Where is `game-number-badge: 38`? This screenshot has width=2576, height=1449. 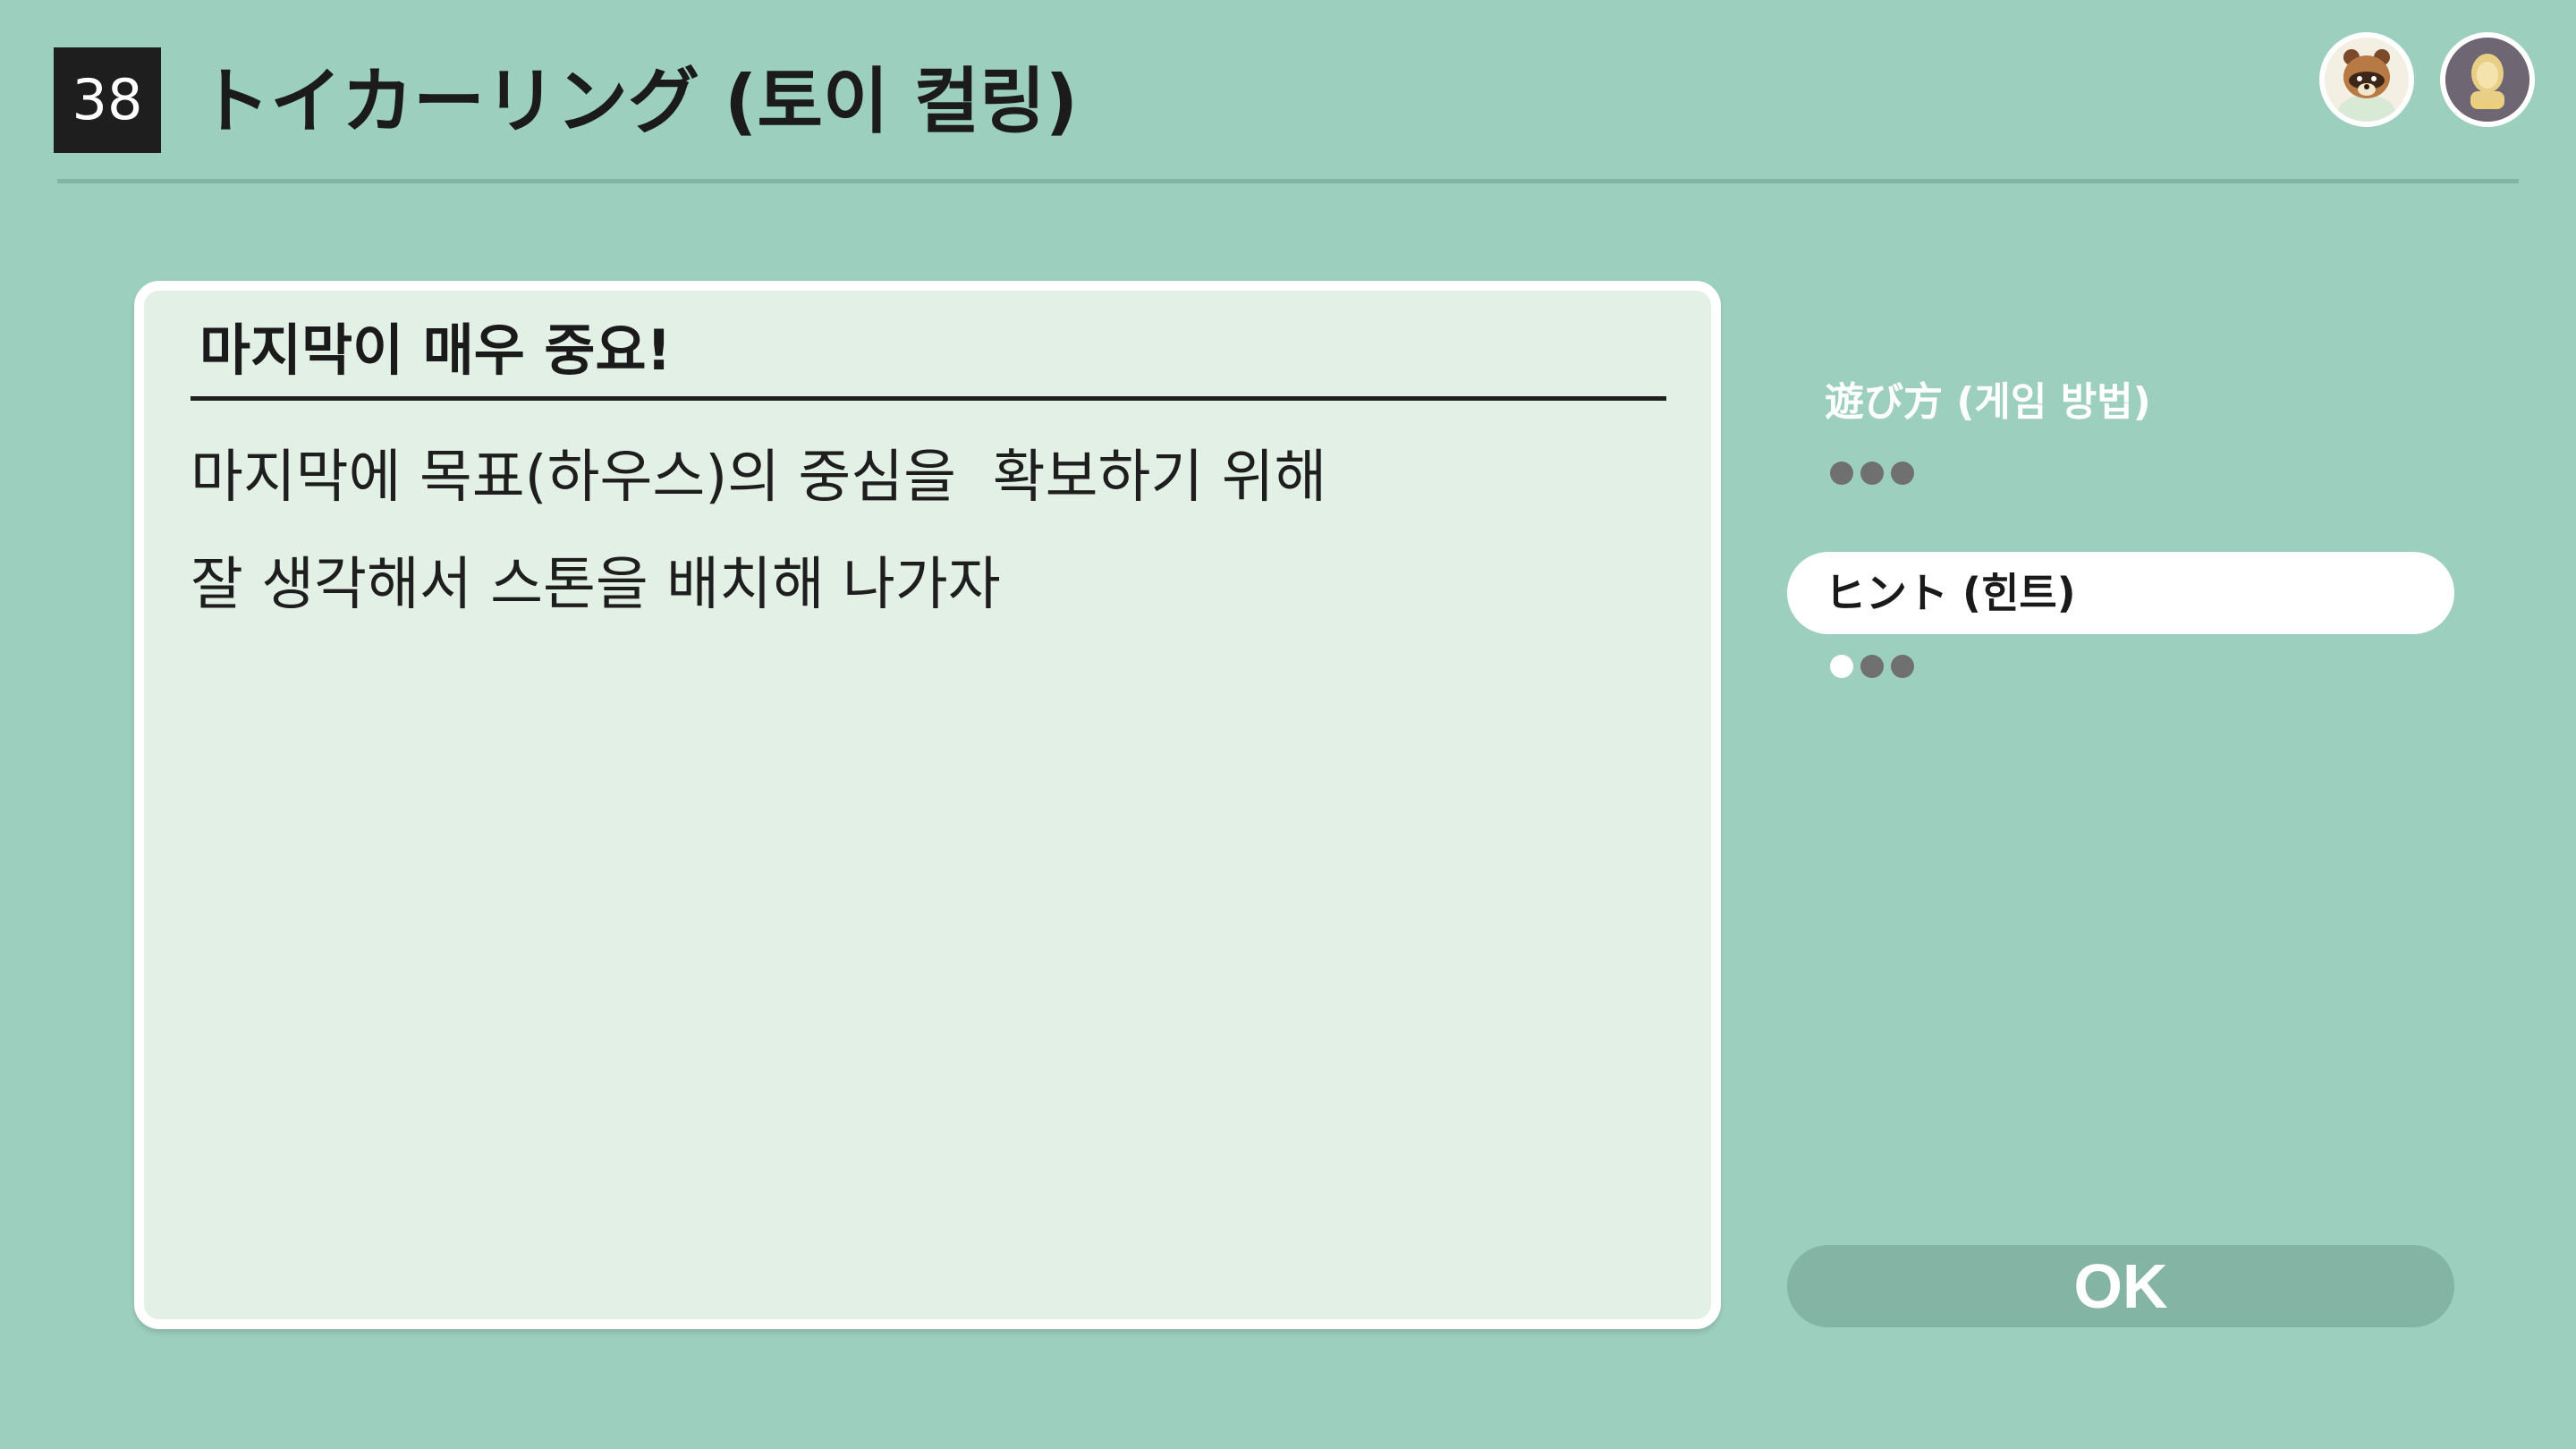
game-number-badge: 38 is located at coordinates (107, 100).